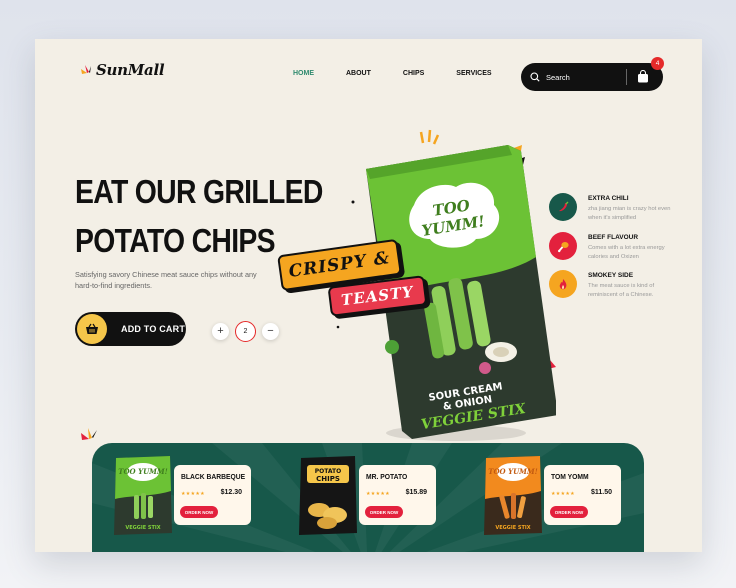  I want to click on nav-about: ABOUT, so click(358, 73).